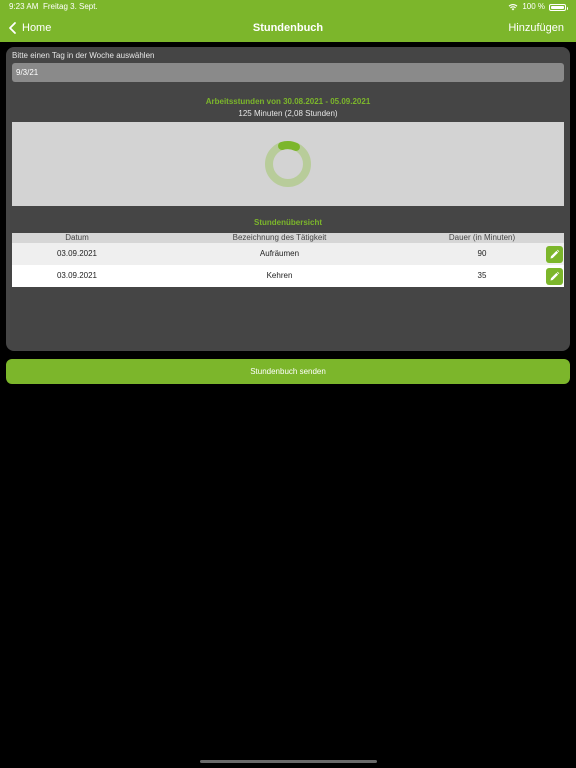  I want to click on spinner-track, so click(288, 164).